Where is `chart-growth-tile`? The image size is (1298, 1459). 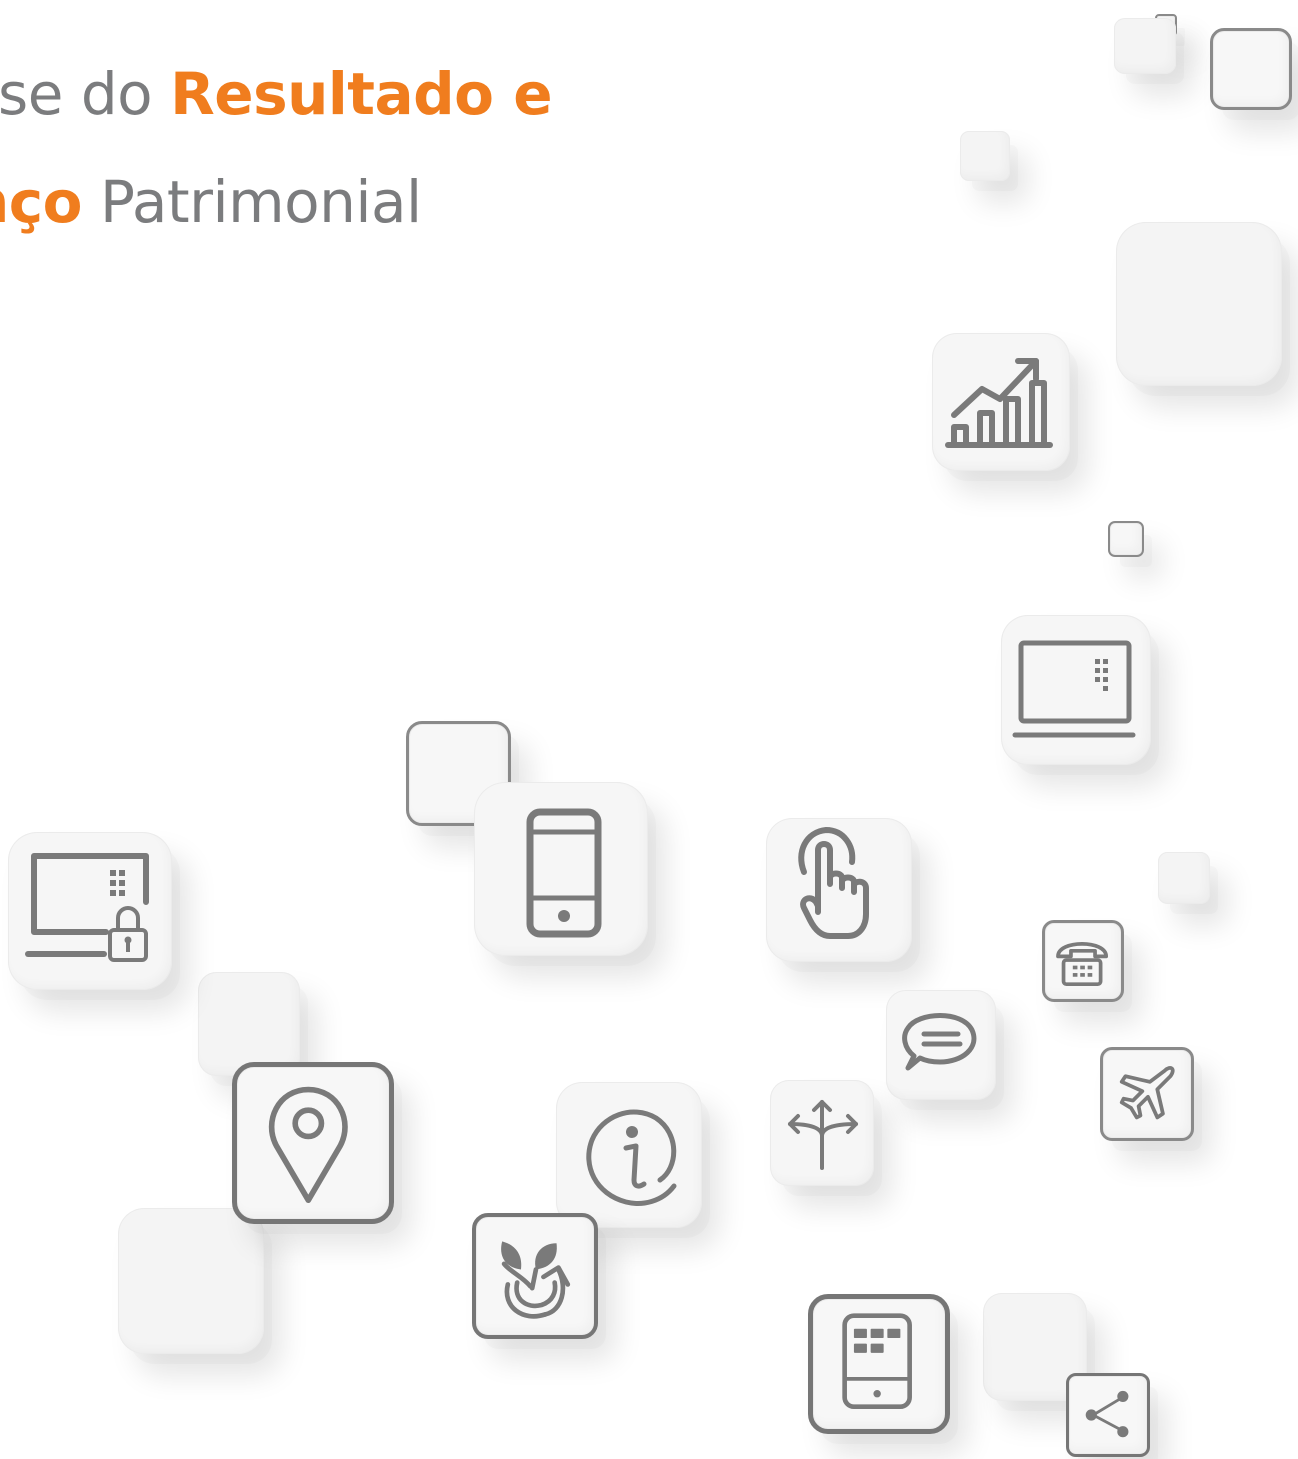
chart-growth-tile is located at coordinates (1001, 402).